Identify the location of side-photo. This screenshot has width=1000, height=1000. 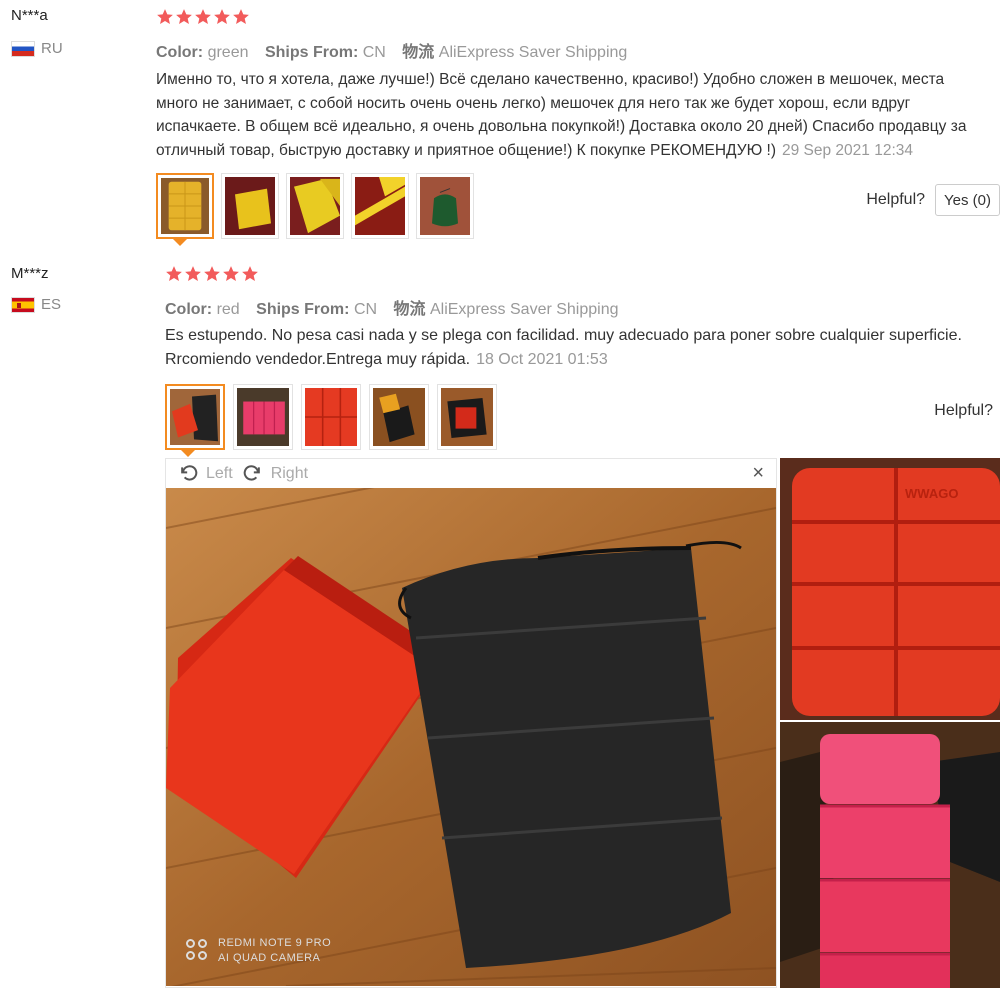
(890, 855).